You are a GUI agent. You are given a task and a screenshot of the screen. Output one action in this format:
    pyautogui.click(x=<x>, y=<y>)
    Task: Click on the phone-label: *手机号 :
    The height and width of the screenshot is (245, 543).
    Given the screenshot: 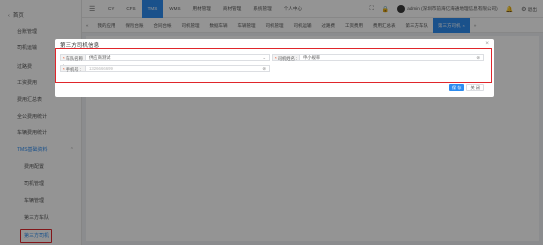 What is the action you would take?
    pyautogui.click(x=72, y=68)
    